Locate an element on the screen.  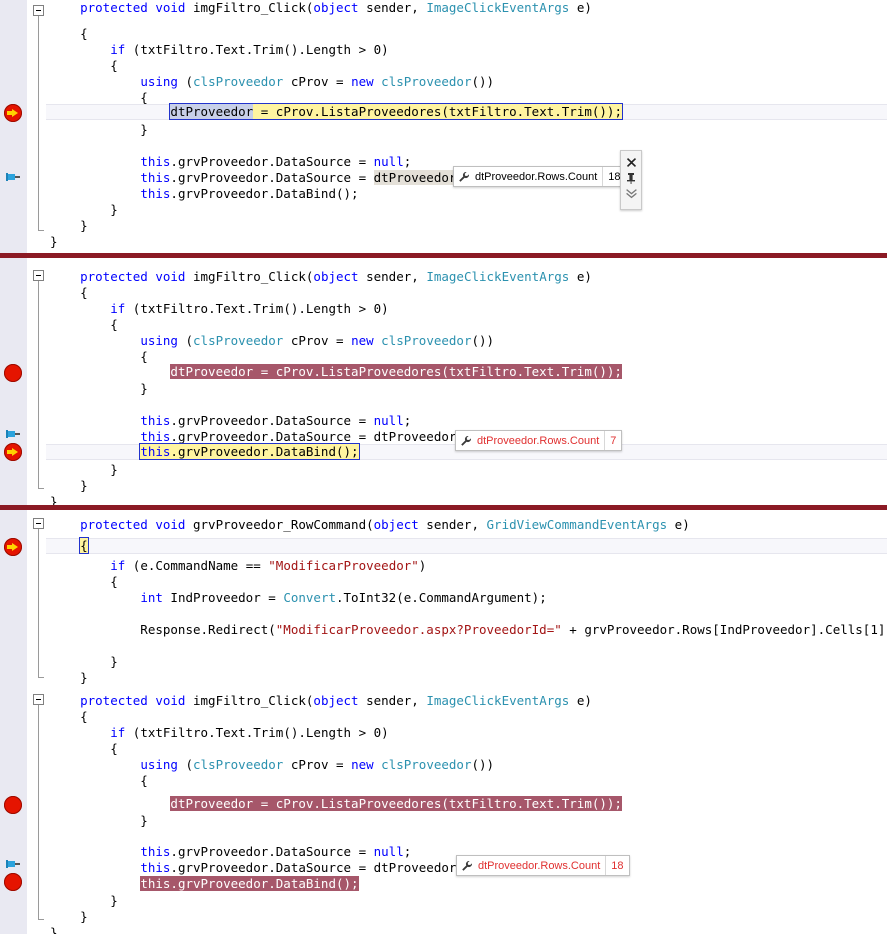
datatip-toolbar is located at coordinates (631, 180).